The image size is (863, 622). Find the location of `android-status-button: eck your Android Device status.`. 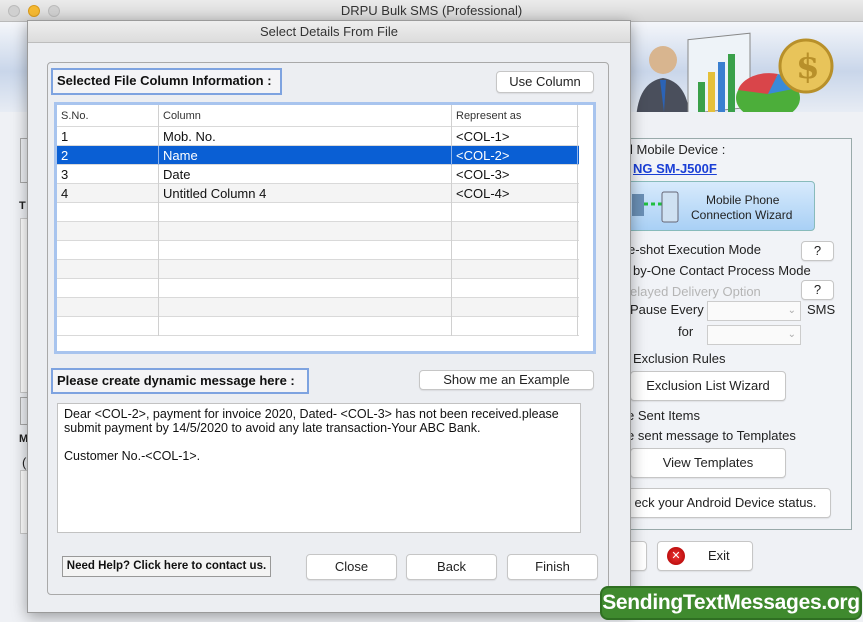

android-status-button: eck your Android Device status. is located at coordinates (725, 503).